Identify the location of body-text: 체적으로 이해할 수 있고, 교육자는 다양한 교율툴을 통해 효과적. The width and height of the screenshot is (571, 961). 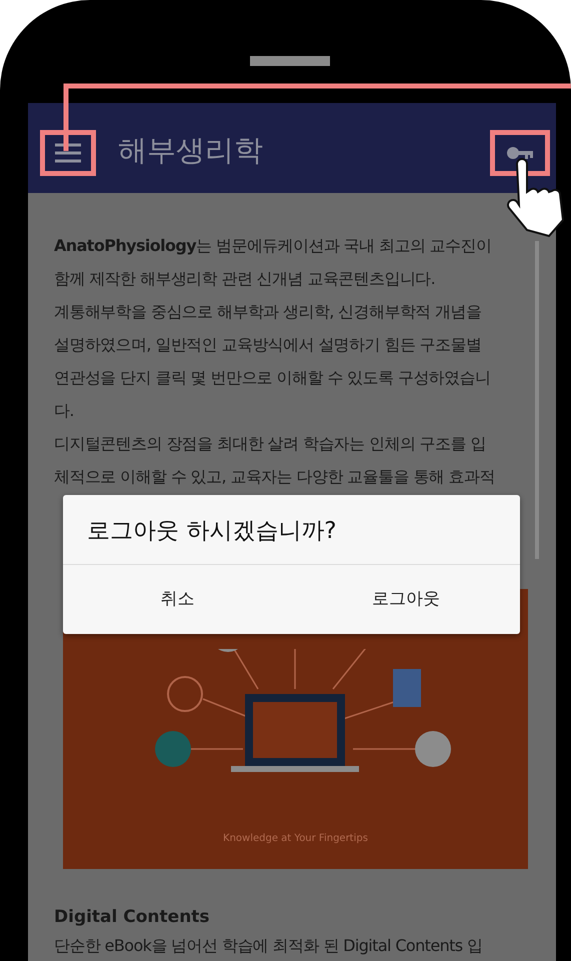
(275, 477).